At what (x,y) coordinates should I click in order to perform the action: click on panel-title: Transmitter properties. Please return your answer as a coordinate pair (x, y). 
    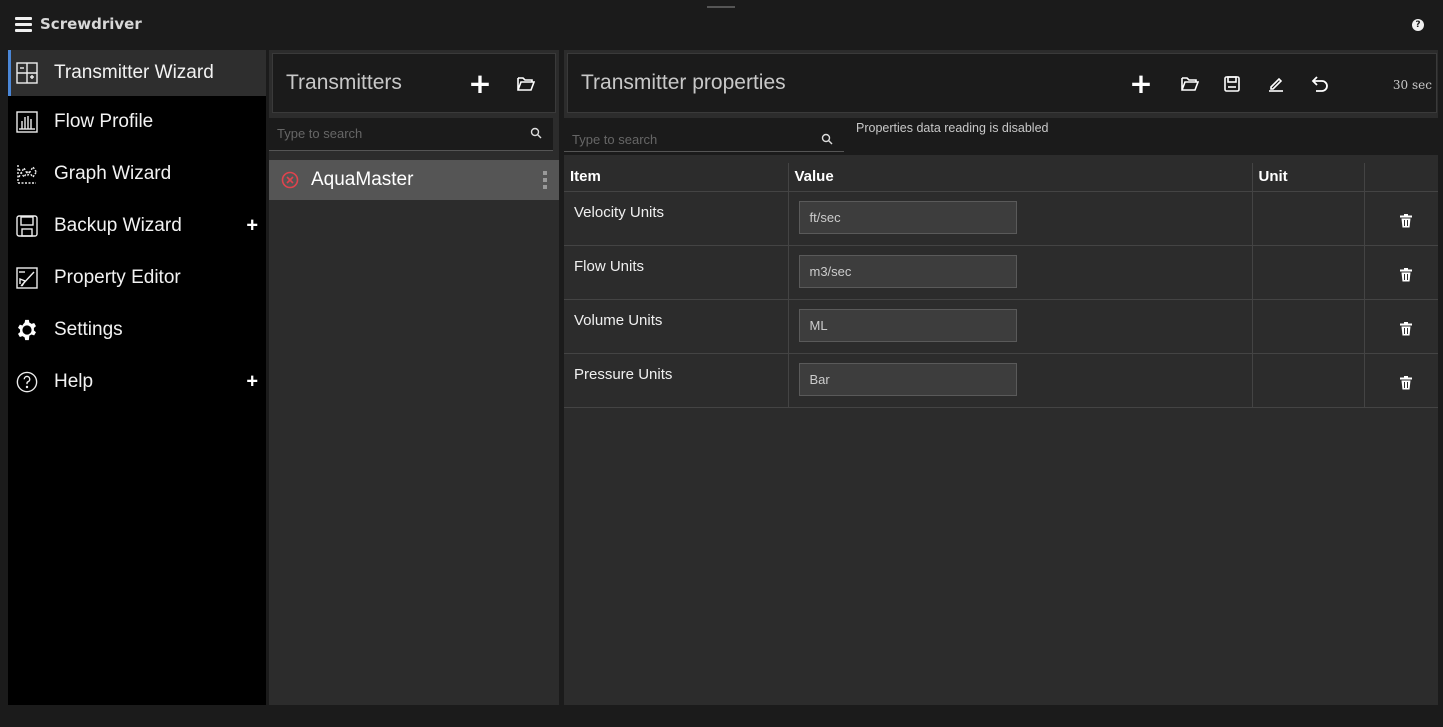
    Looking at the image, I should click on (683, 82).